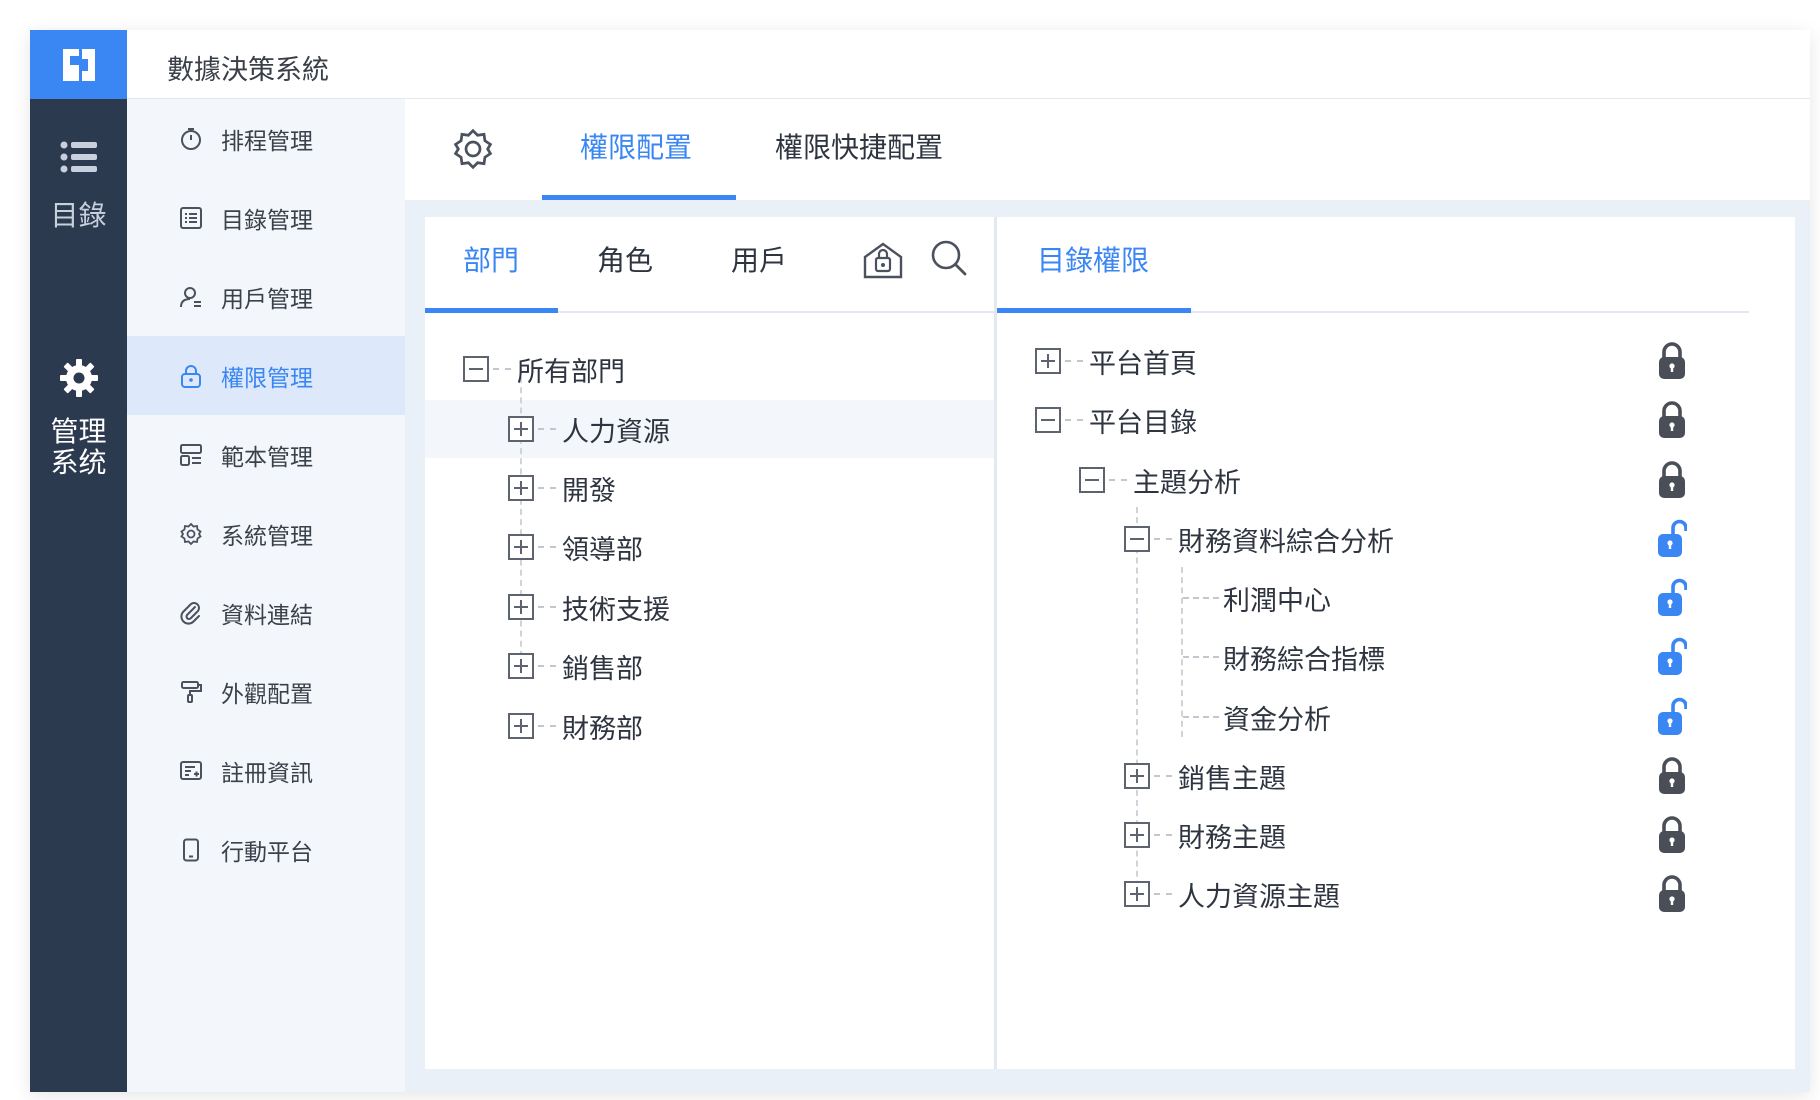 The image size is (1820, 1100). I want to click on gear-icon, so click(191, 534).